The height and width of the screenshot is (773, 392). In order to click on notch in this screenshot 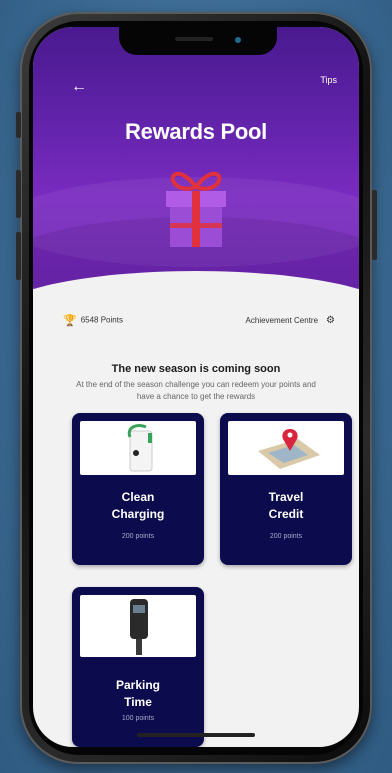, I will do `click(198, 41)`.